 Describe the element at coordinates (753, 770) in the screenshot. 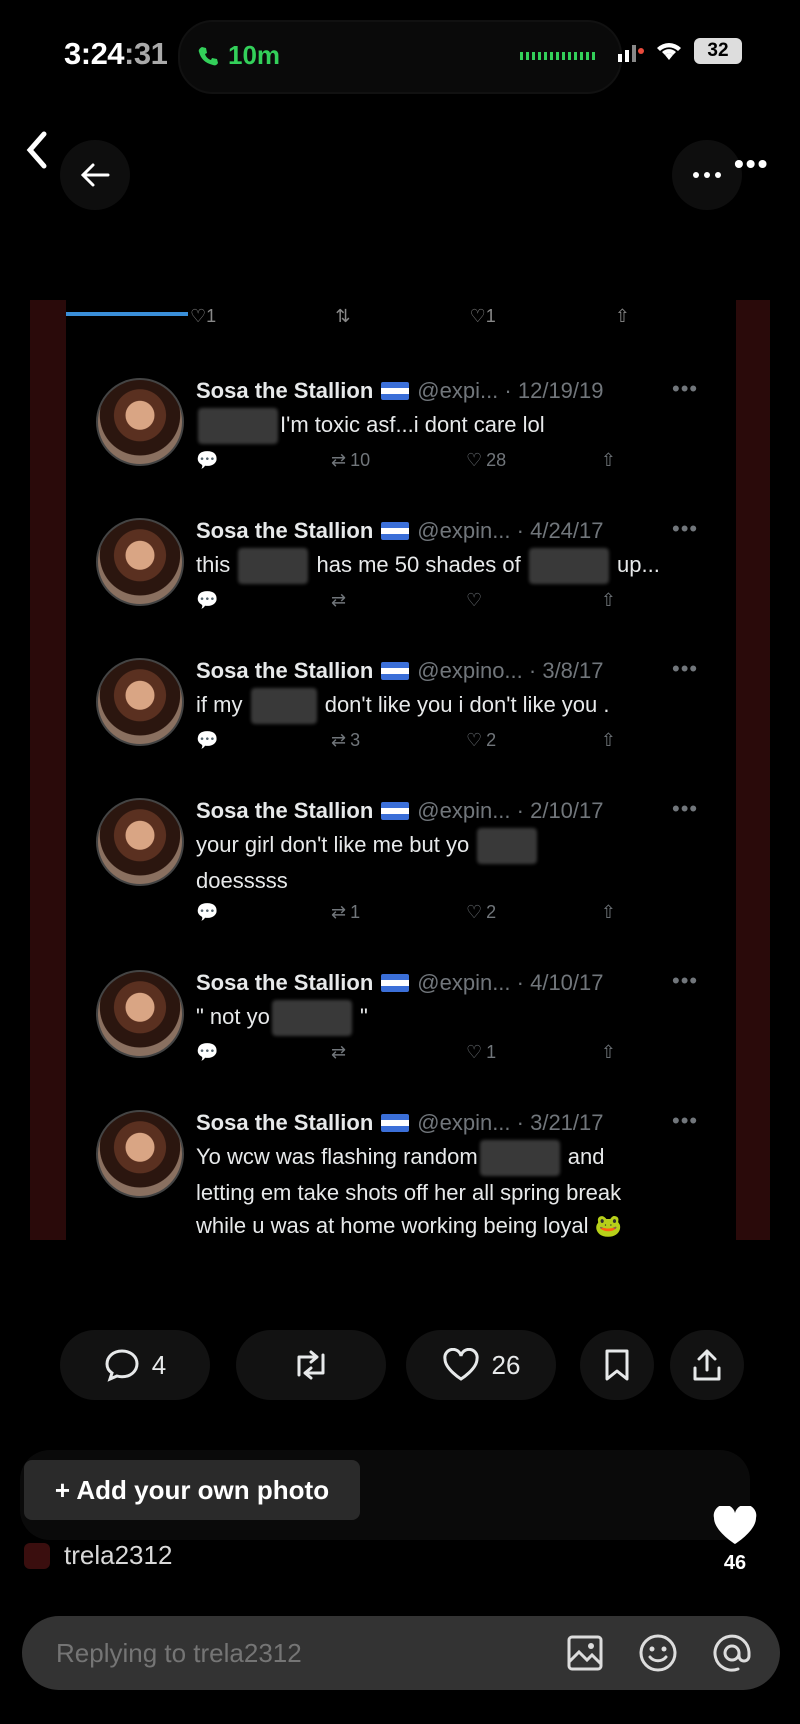

I see `card-border-right` at that location.